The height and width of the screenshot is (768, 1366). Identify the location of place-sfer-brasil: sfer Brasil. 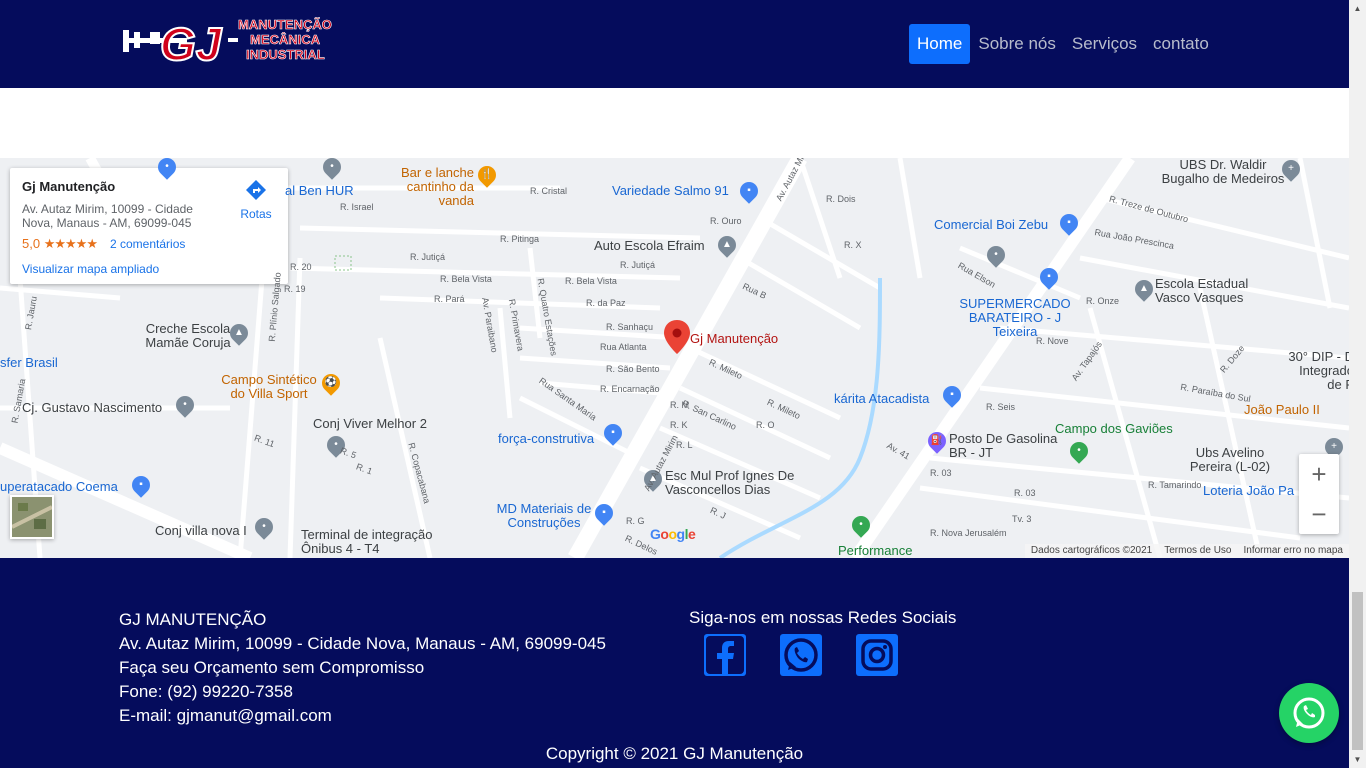
(29, 363).